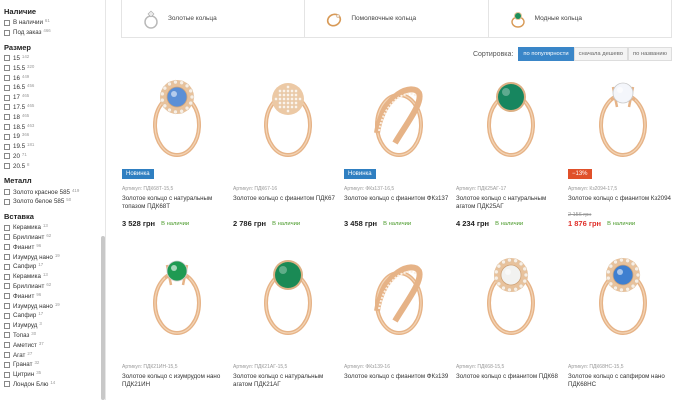 The width and height of the screenshot is (680, 400). What do you see at coordinates (510, 377) in the screenshot?
I see `product-name: Золотое кольцо с фианитом ПДК68` at bounding box center [510, 377].